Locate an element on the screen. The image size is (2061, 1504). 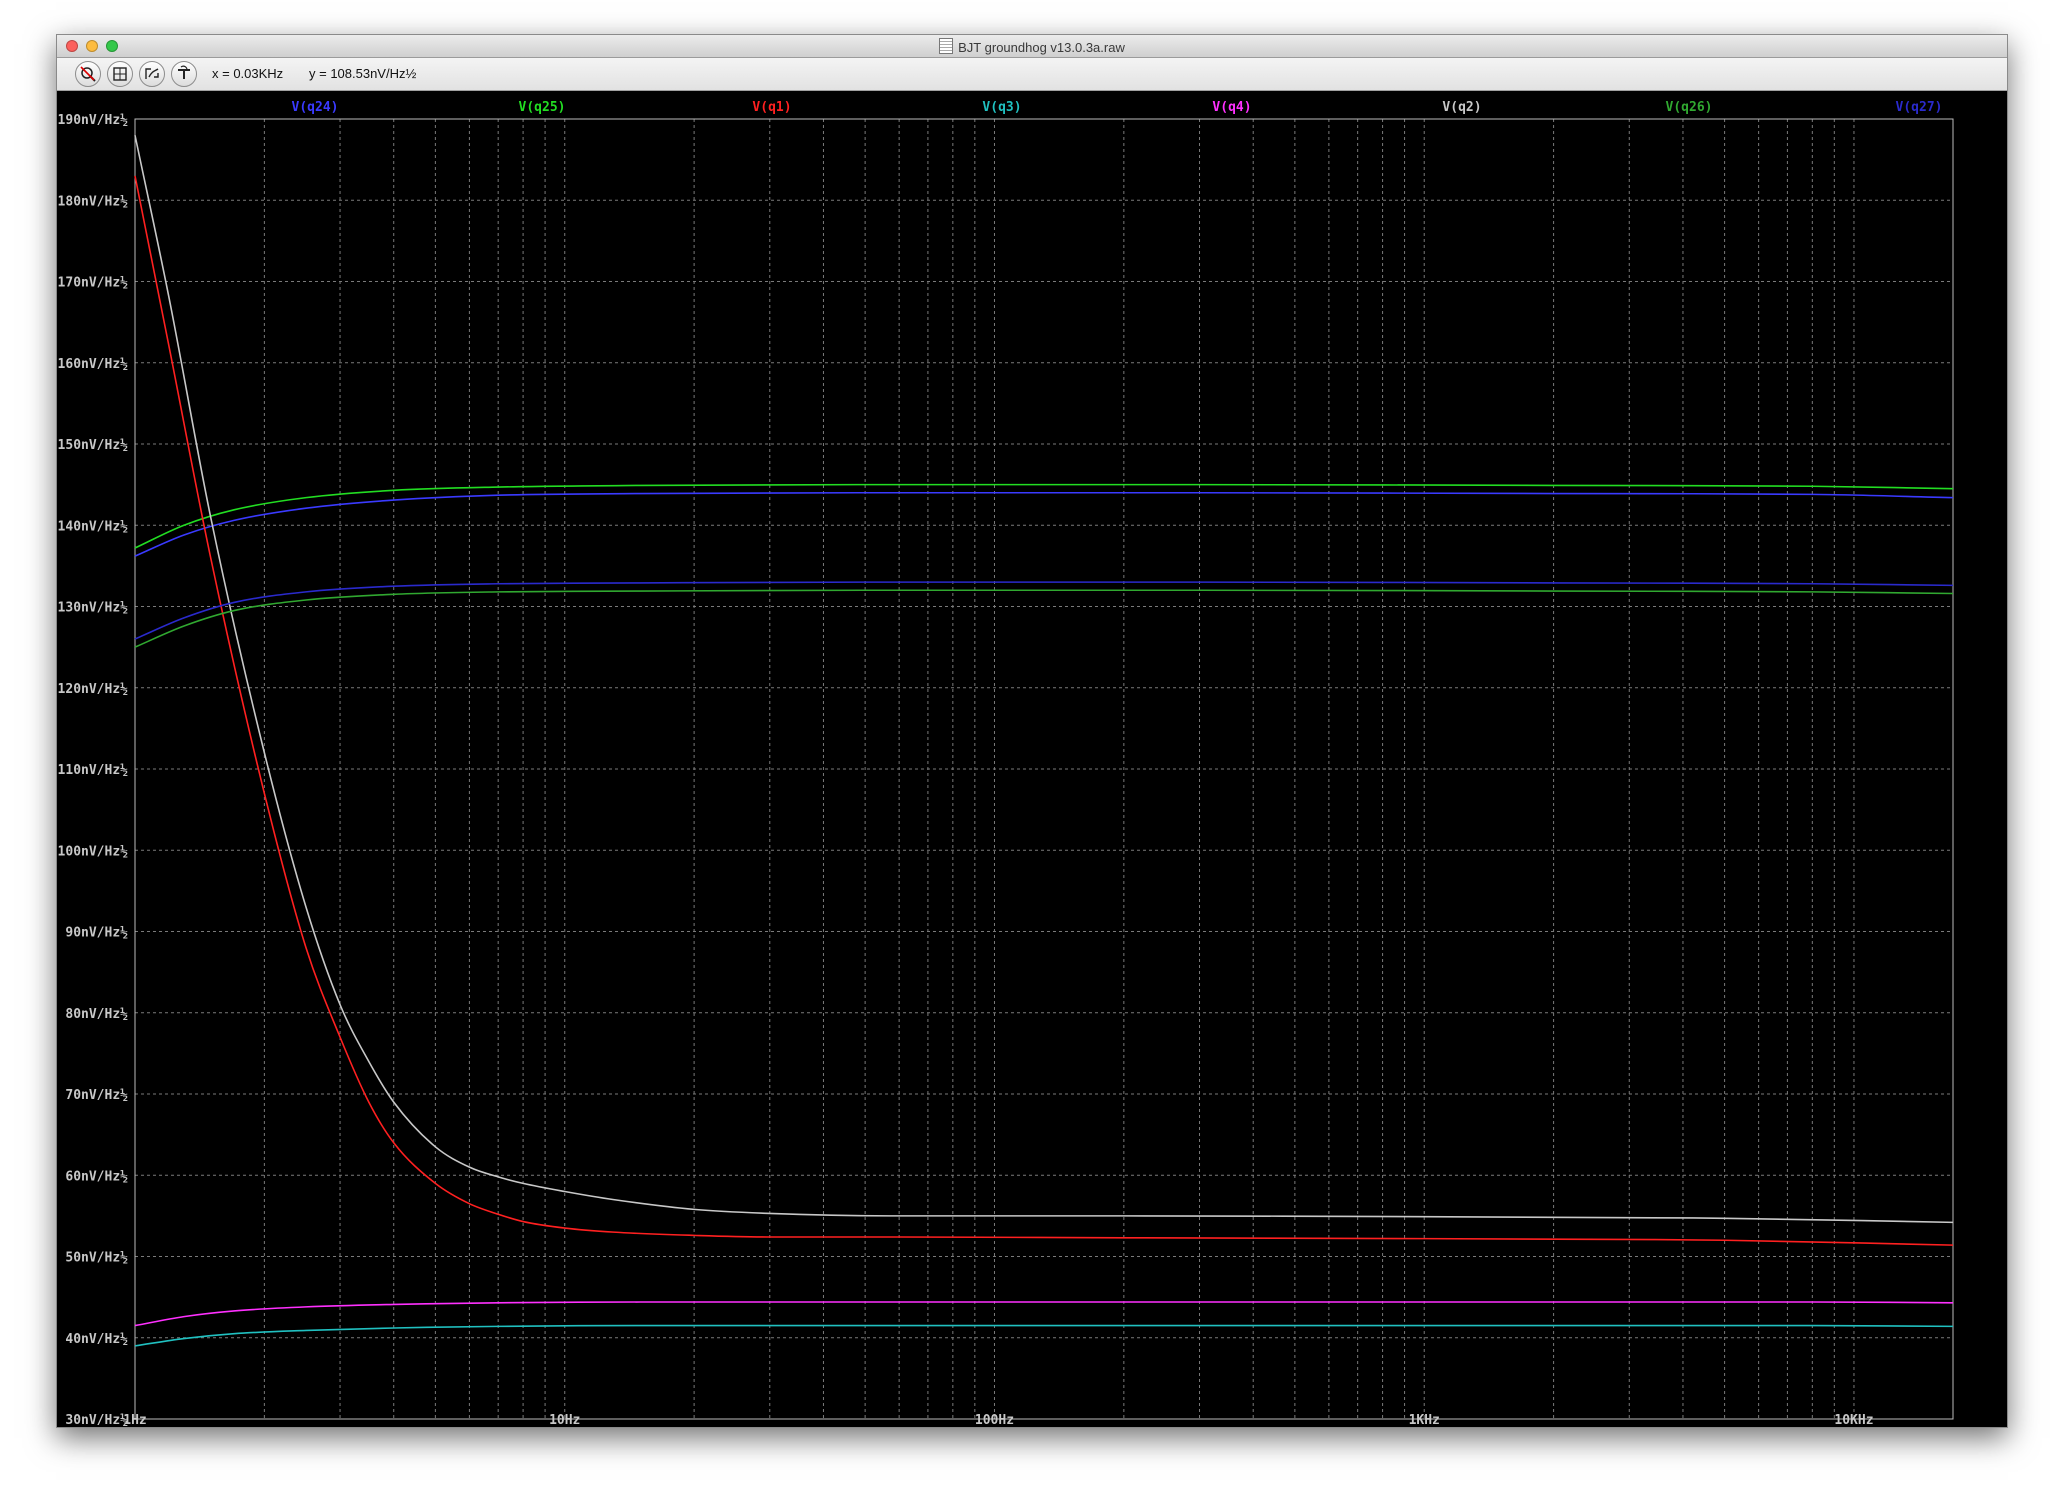
y-tick-label: 140nV/Hz½ is located at coordinates (93, 526).